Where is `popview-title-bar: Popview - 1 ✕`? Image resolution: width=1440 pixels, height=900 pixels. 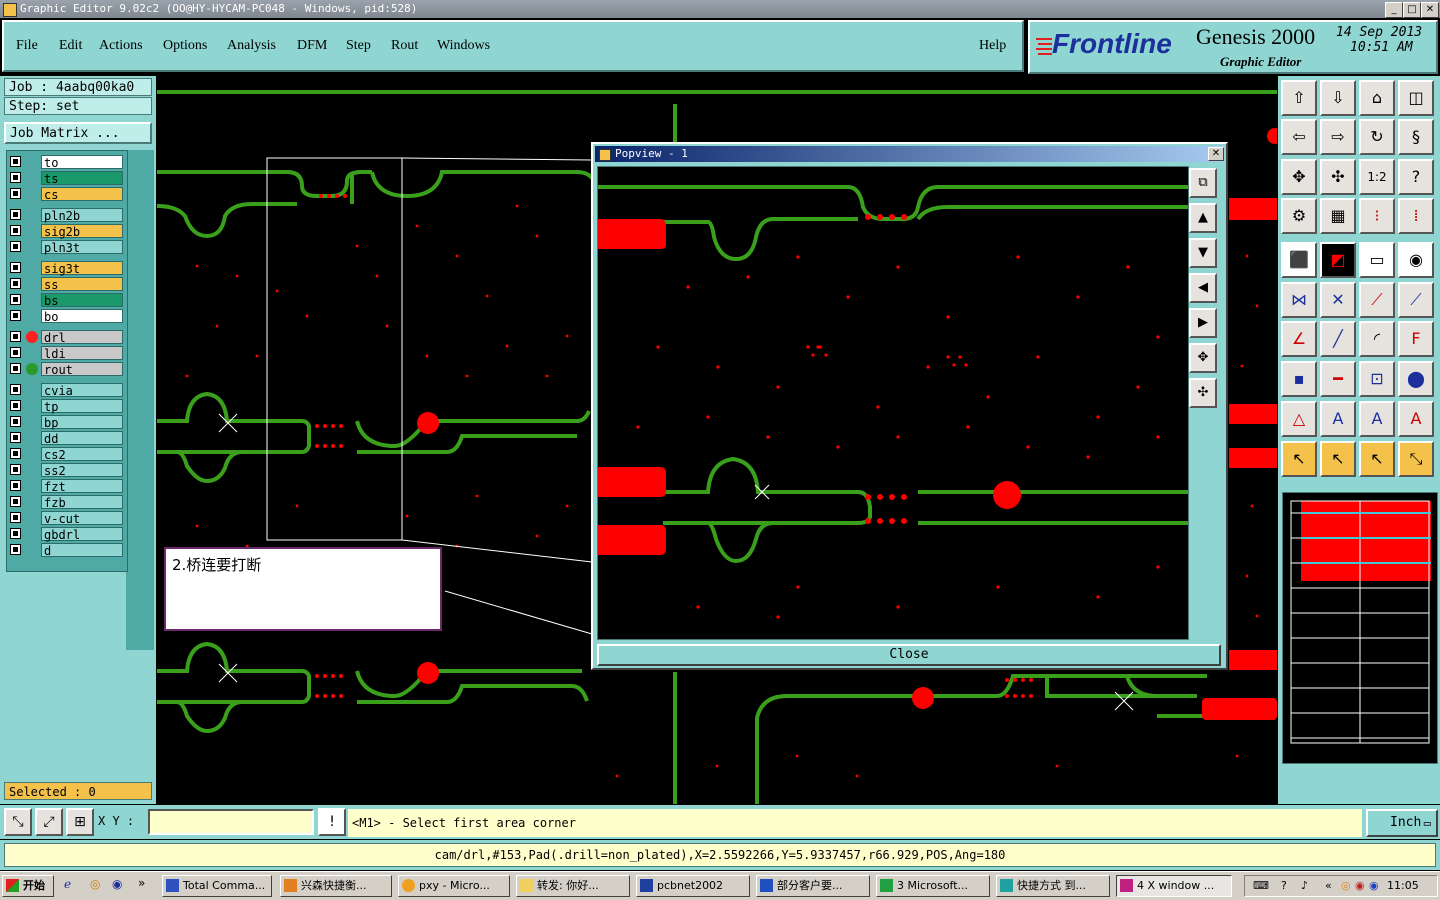
popview-title-bar: Popview - 1 ✕ is located at coordinates (909, 154).